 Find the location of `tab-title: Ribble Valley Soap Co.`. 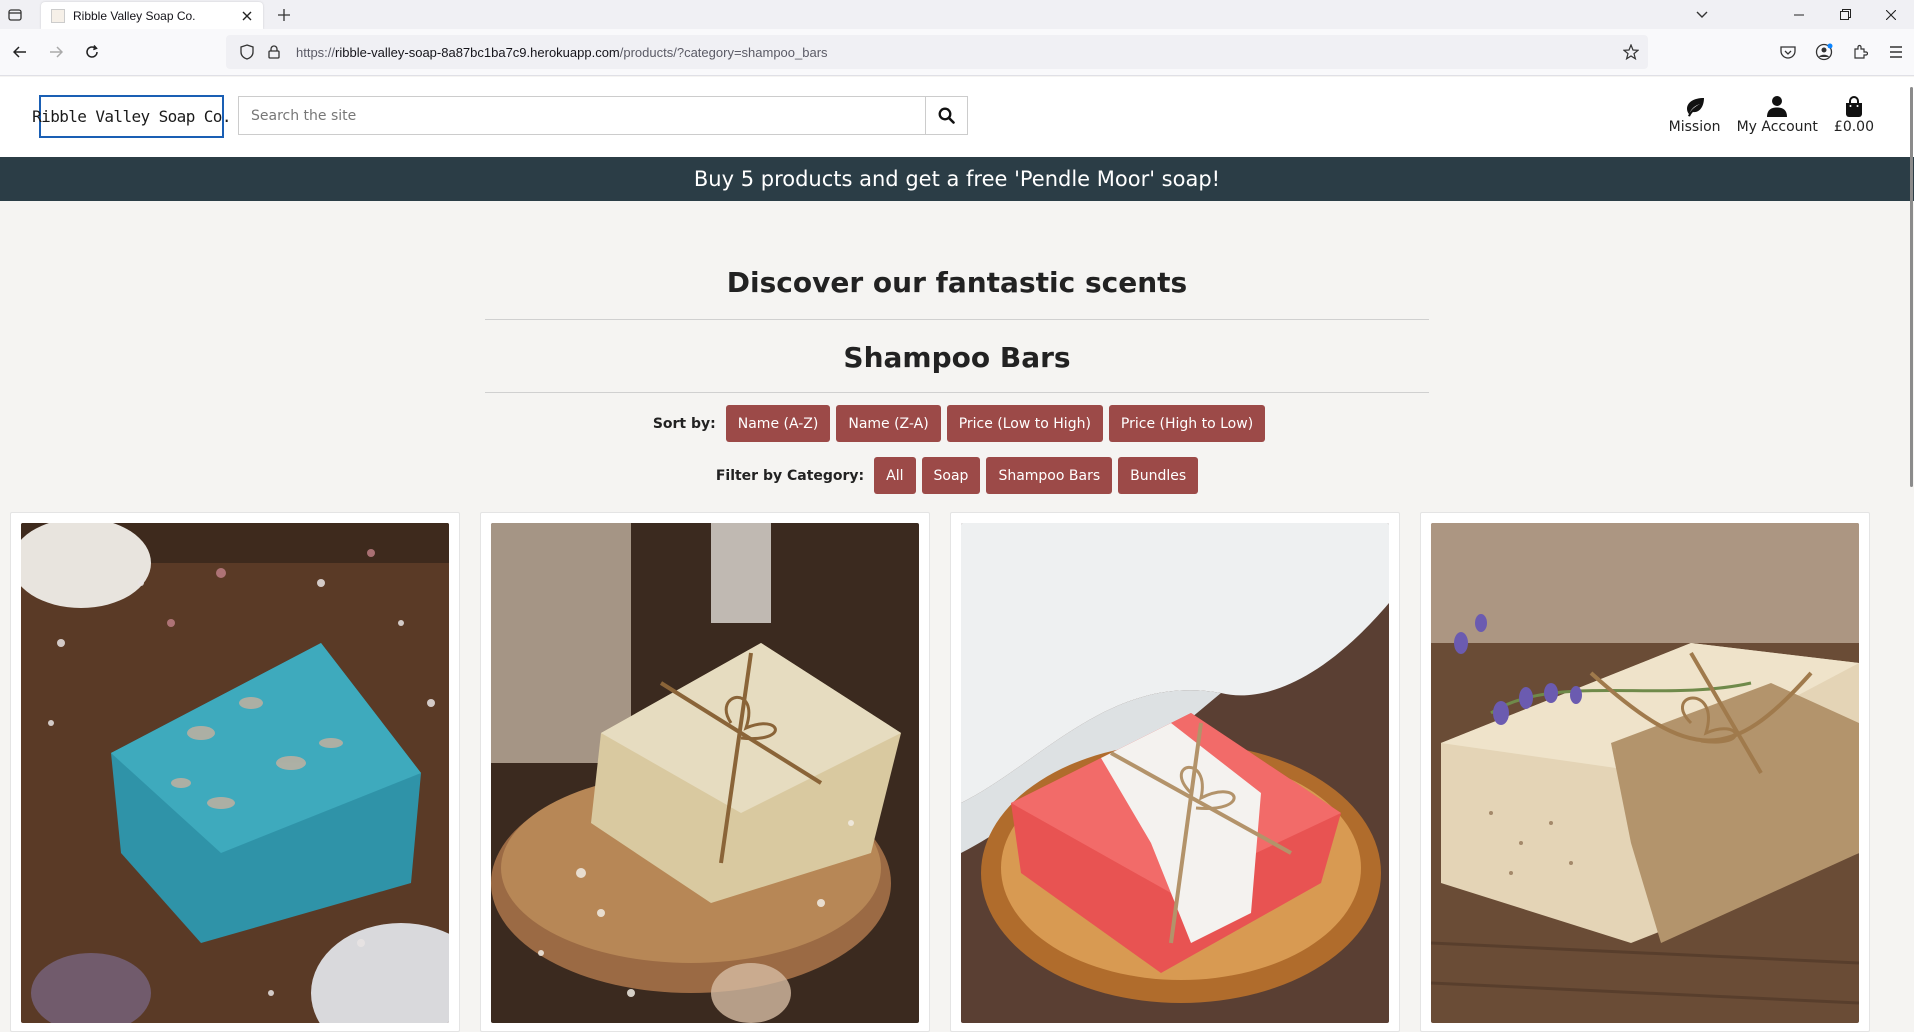

tab-title: Ribble Valley Soap Co. is located at coordinates (134, 15).